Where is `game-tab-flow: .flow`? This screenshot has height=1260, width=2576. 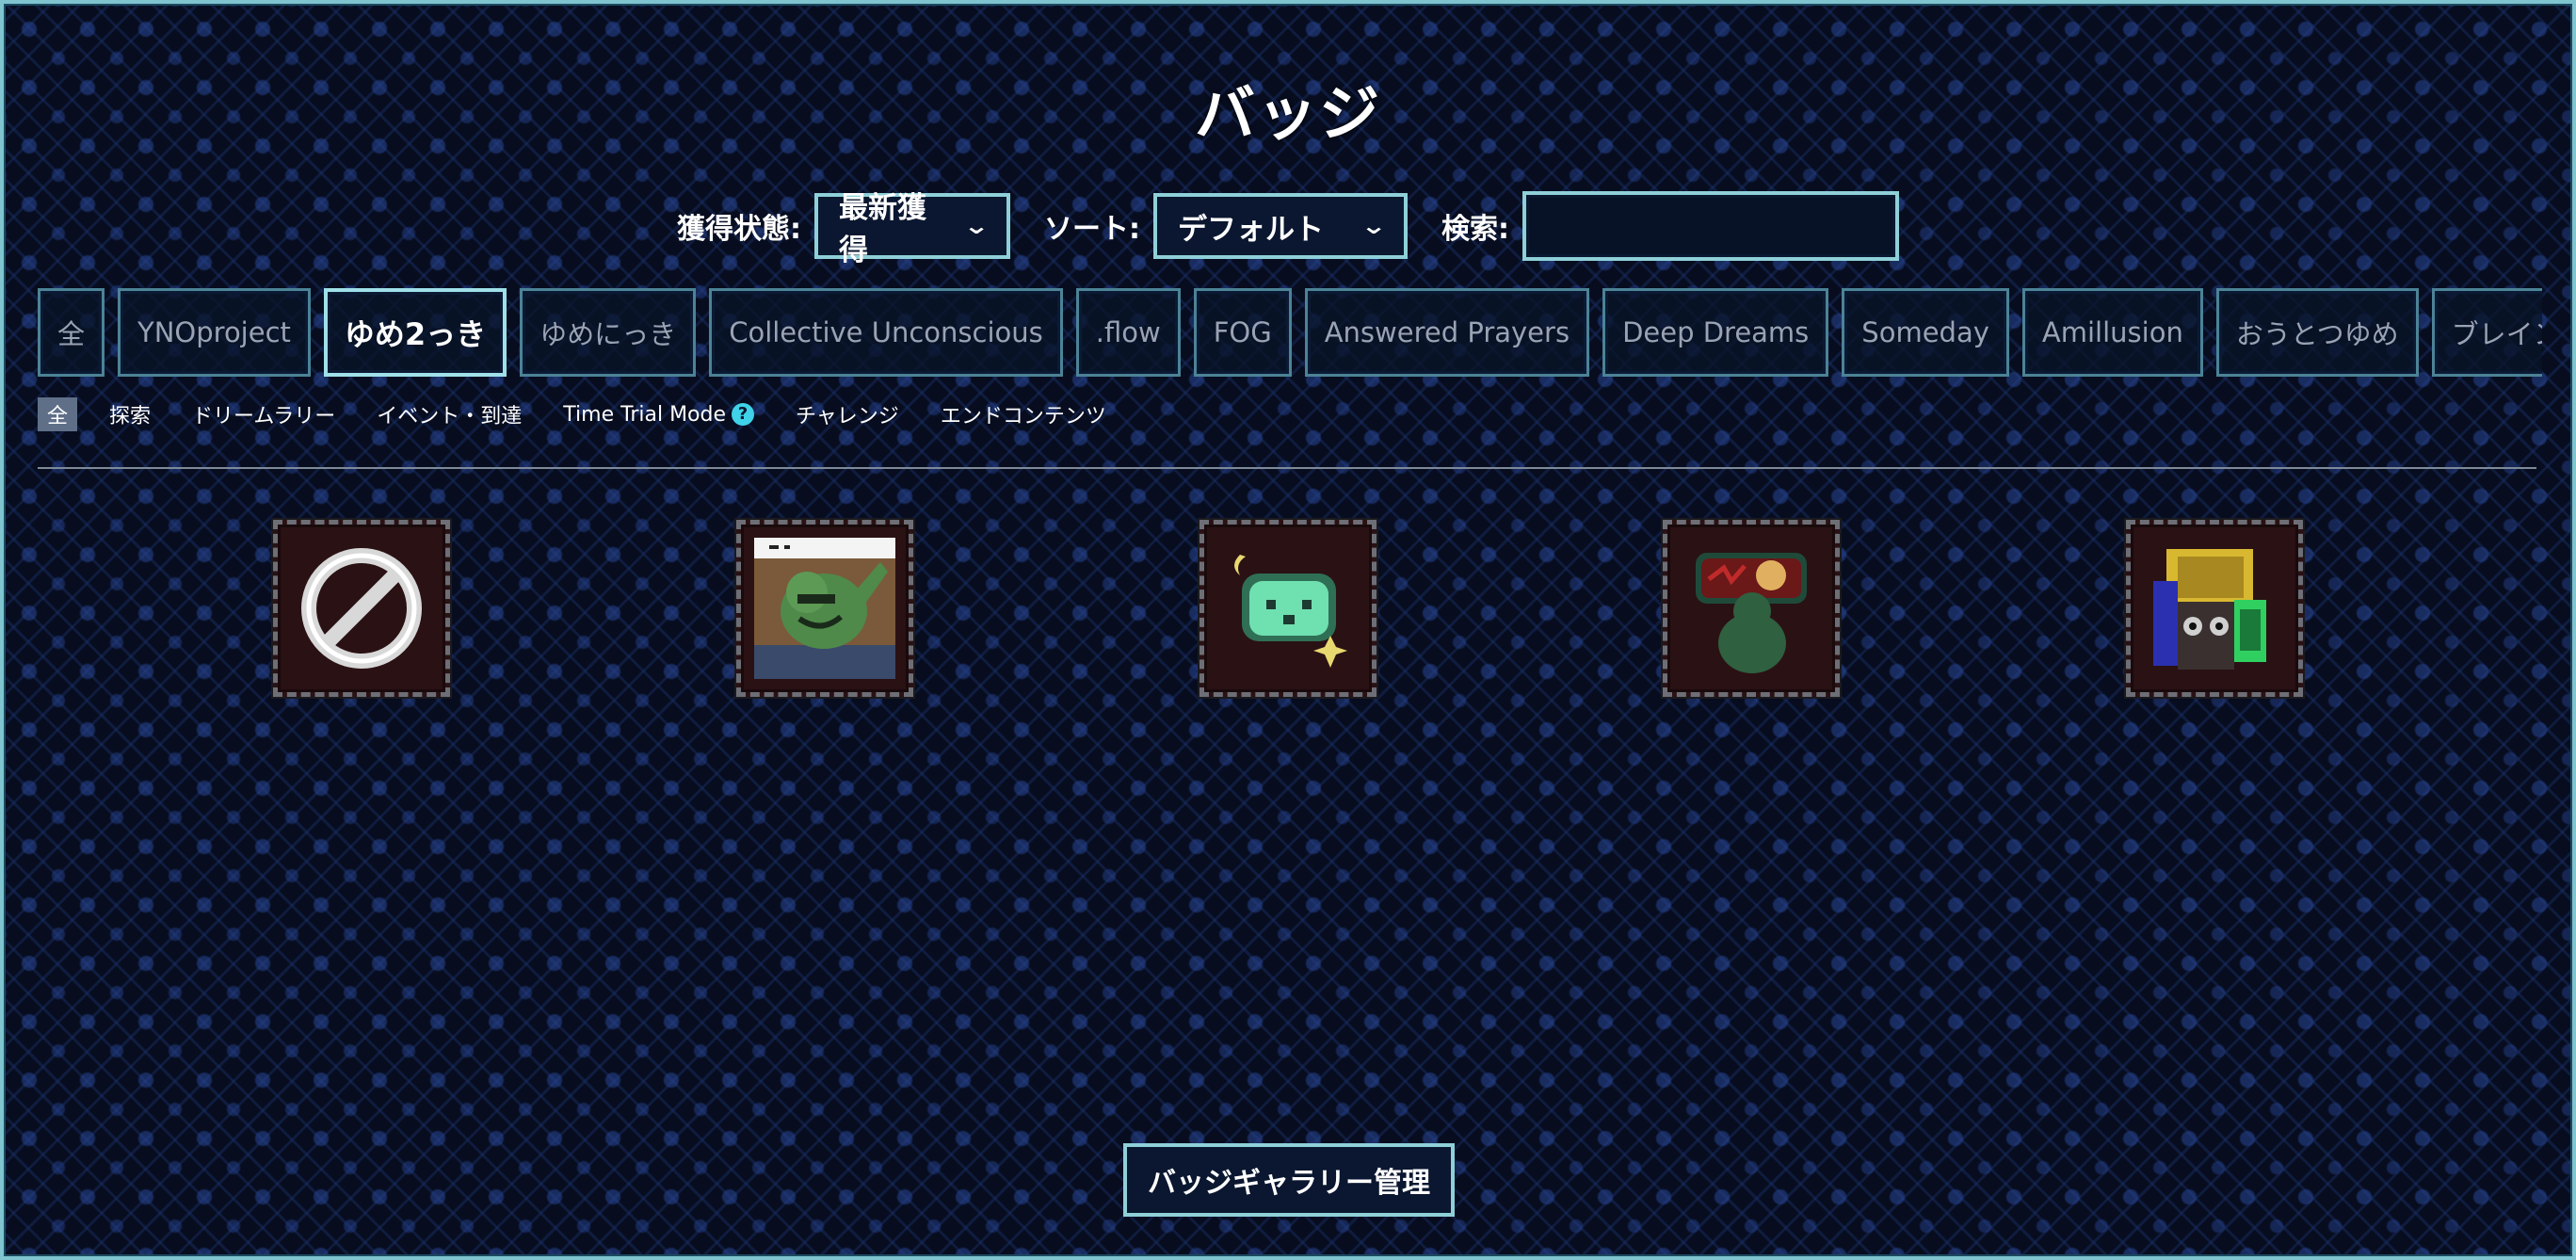 game-tab-flow: .flow is located at coordinates (1128, 332).